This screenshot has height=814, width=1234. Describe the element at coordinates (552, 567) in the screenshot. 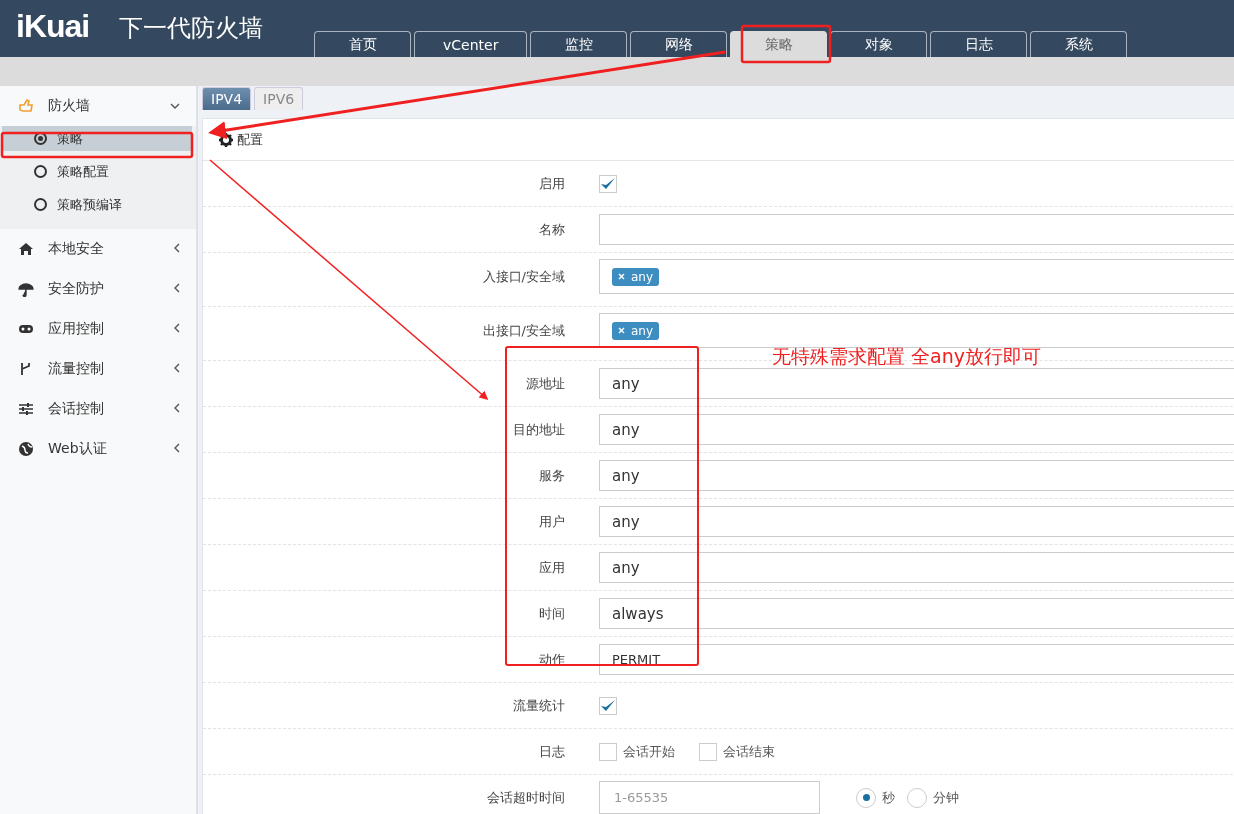

I see `field-label: 应用` at that location.